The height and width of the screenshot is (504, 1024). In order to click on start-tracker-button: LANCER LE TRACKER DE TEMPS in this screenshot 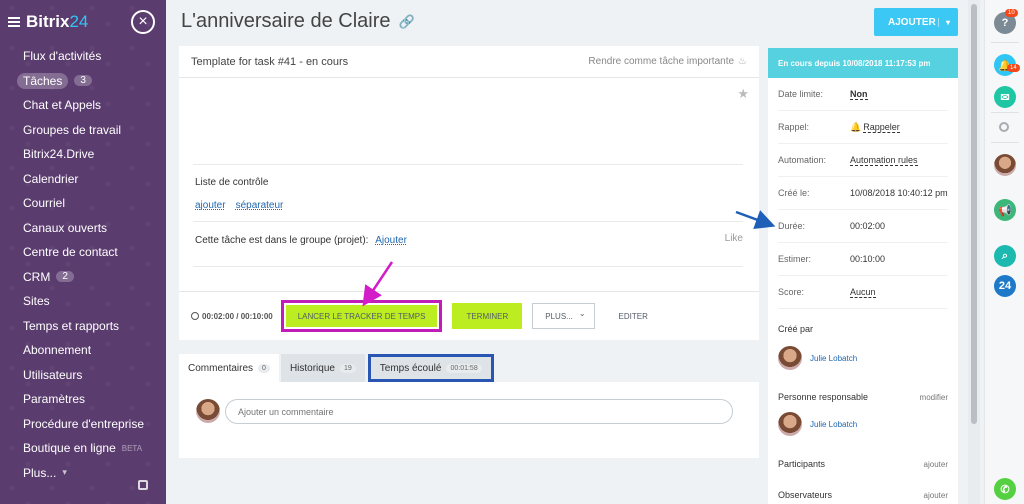, I will do `click(361, 316)`.